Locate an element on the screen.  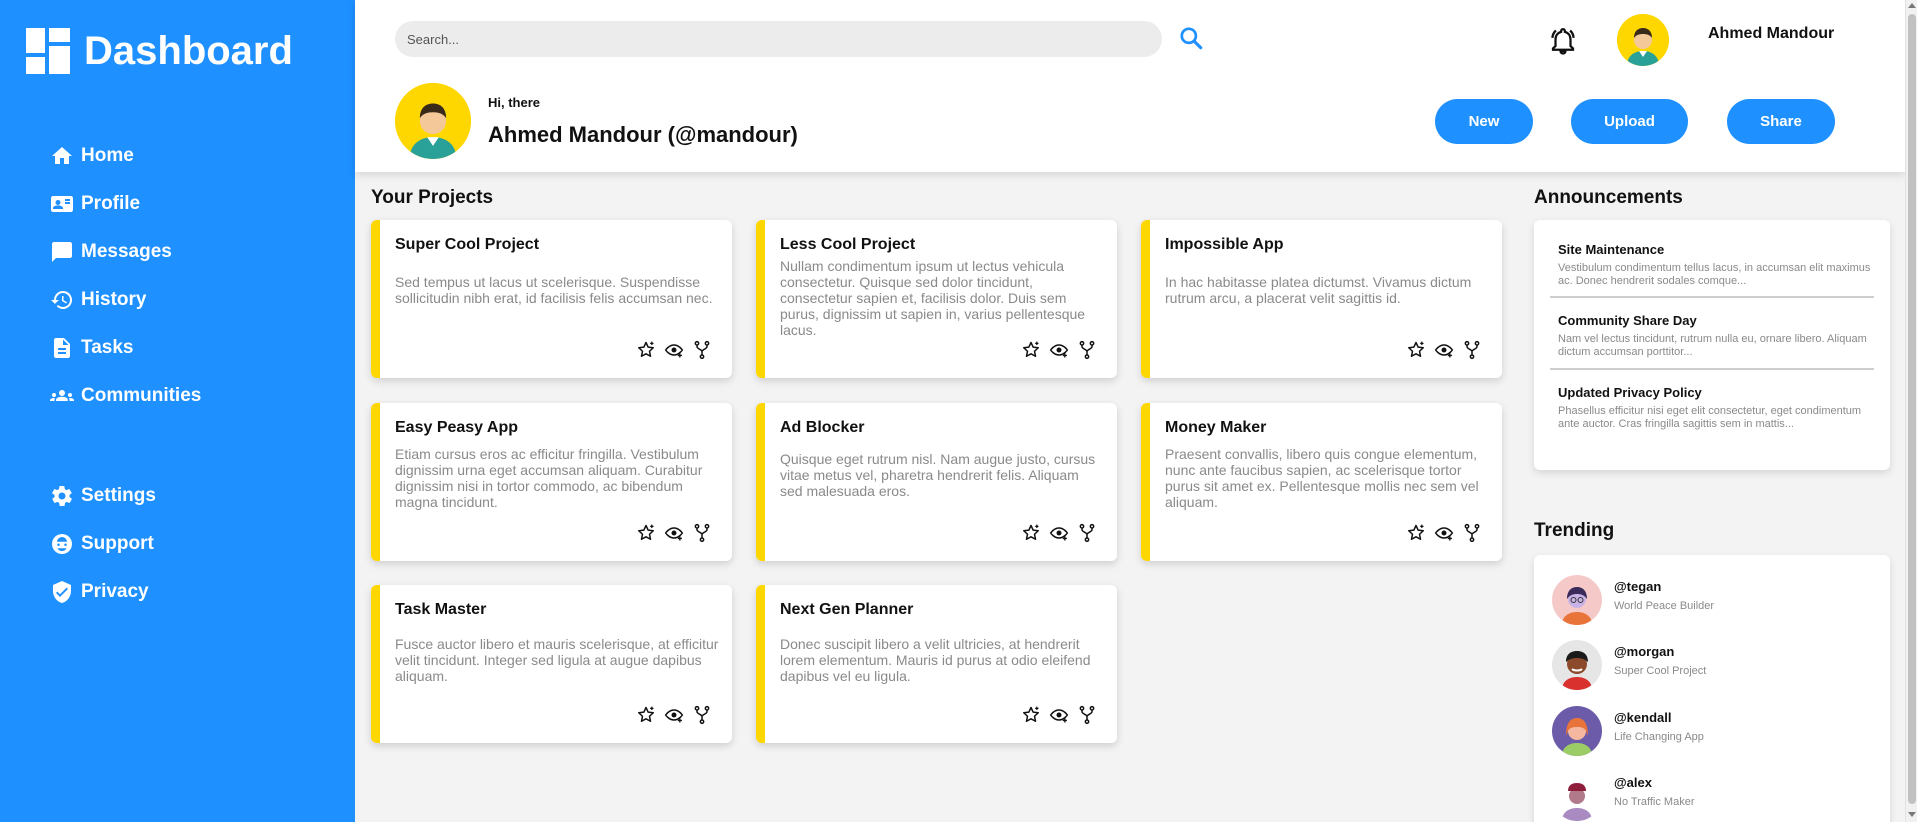
trending-item: @tegan World Peace Builder is located at coordinates (1633, 600).